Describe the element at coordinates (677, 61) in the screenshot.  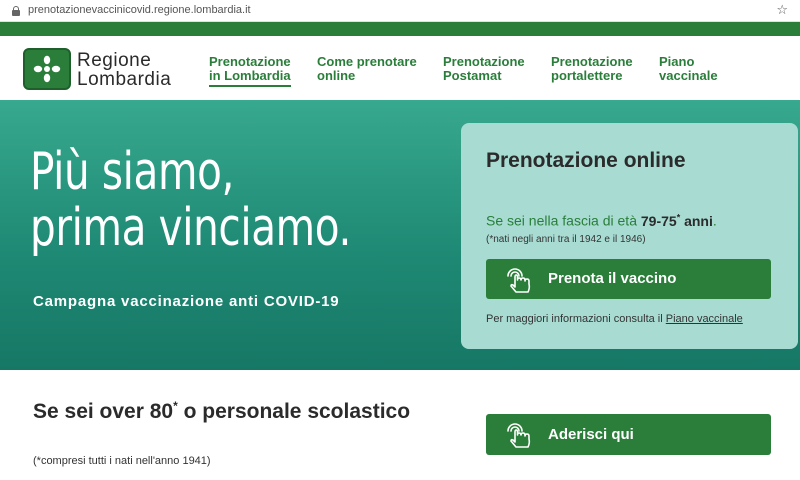
I see `nav-label-line1: Piano` at that location.